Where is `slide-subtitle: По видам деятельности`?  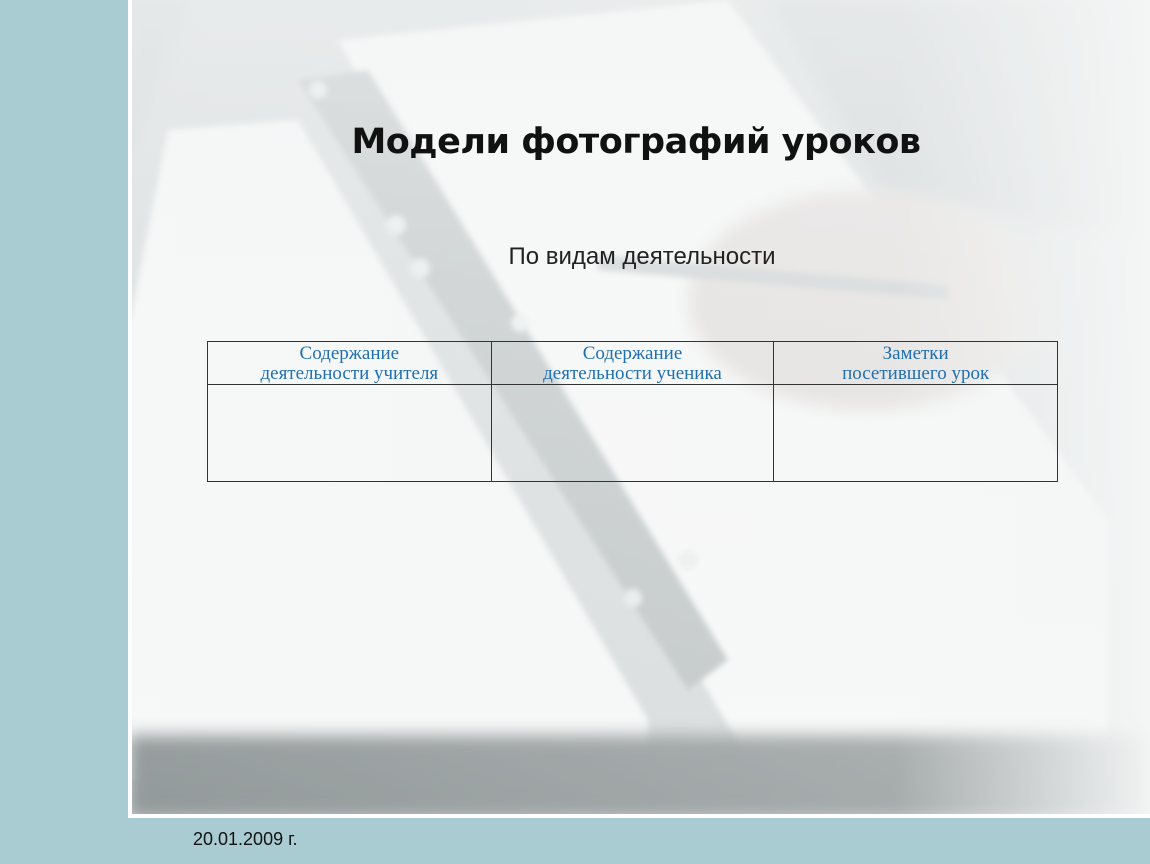
slide-subtitle: По видам деятельности is located at coordinates (642, 256).